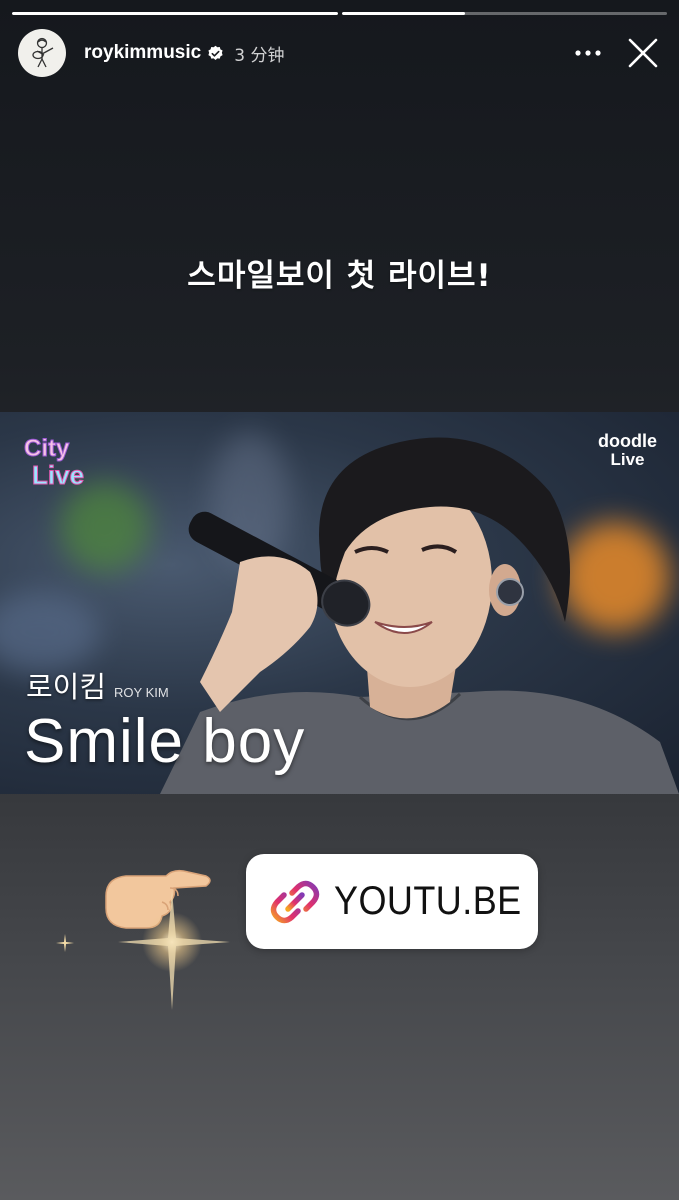 This screenshot has height=1200, width=679. What do you see at coordinates (65, 943) in the screenshot?
I see `small-sparkle-icon` at bounding box center [65, 943].